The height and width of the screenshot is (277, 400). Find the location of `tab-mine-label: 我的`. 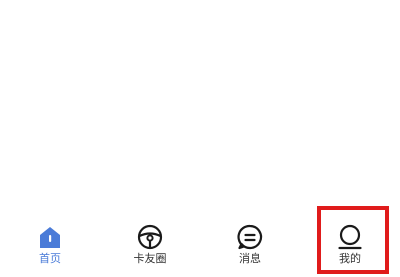

tab-mine-label: 我的 is located at coordinates (350, 258).